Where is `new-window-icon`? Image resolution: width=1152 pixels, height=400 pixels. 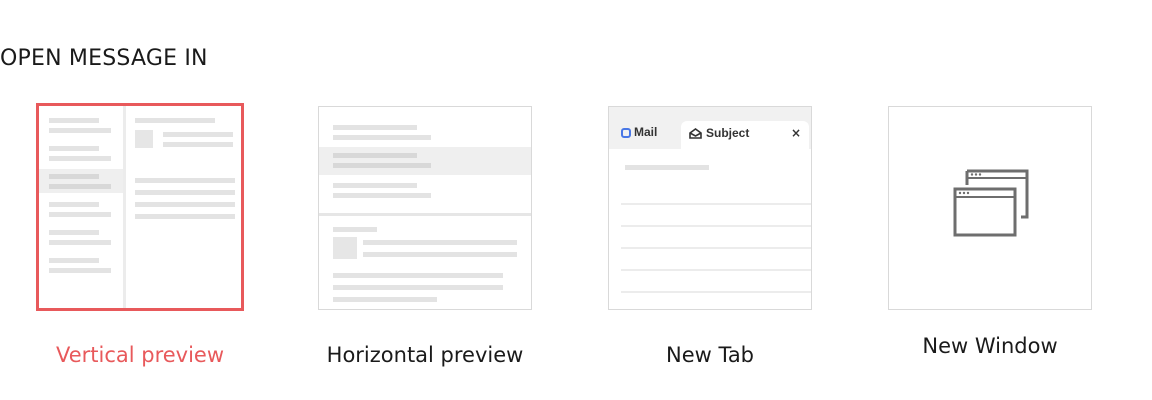
new-window-icon is located at coordinates (991, 203).